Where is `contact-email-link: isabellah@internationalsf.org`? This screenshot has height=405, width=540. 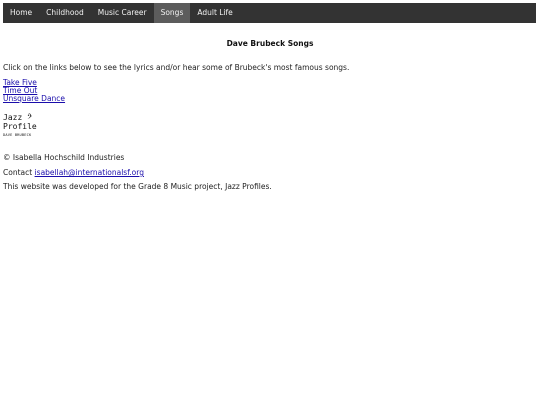 contact-email-link: isabellah@internationalsf.org is located at coordinates (89, 172).